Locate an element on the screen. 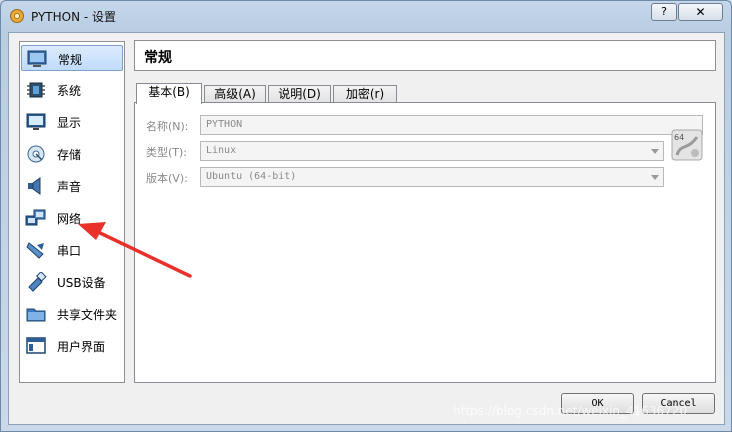  sidebar-item-storage: 存储 is located at coordinates (72, 154).